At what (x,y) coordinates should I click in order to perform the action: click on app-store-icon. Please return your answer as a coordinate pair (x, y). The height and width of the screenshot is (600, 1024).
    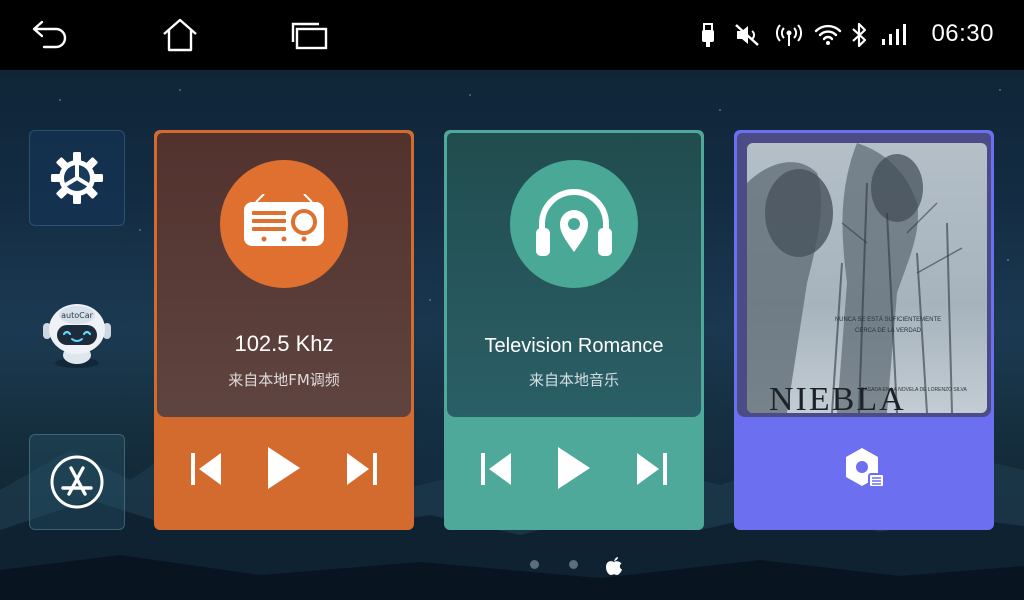
    Looking at the image, I should click on (77, 482).